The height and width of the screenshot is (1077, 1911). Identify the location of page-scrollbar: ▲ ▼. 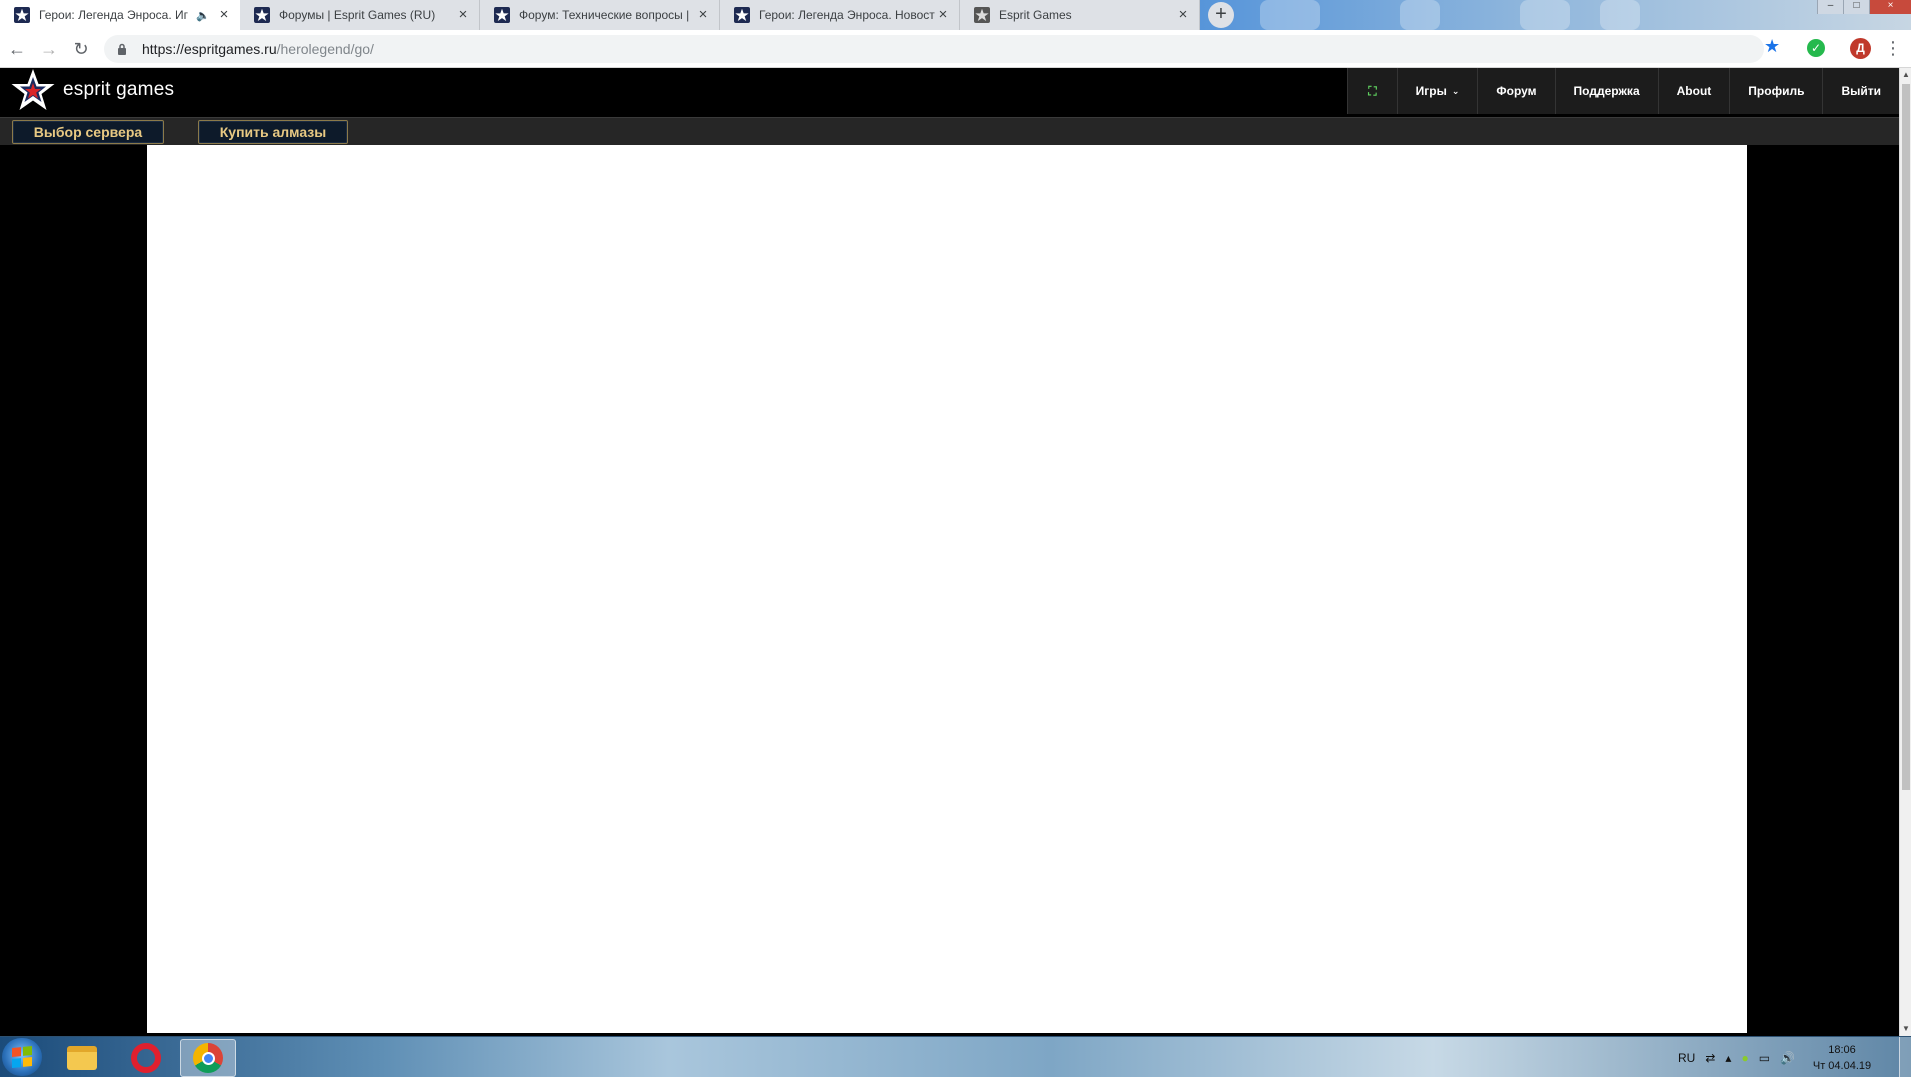
(1905, 552).